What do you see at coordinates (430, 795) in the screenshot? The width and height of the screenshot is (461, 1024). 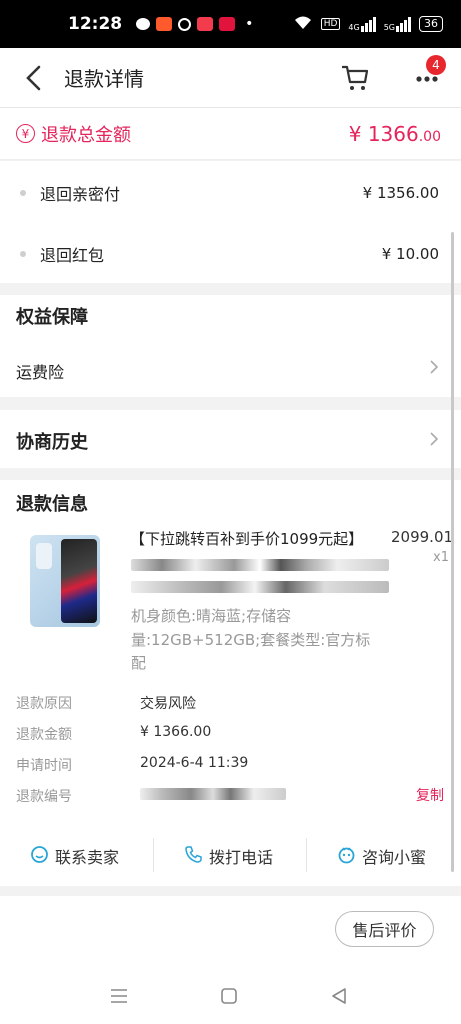 I see `copy-button: 复制` at bounding box center [430, 795].